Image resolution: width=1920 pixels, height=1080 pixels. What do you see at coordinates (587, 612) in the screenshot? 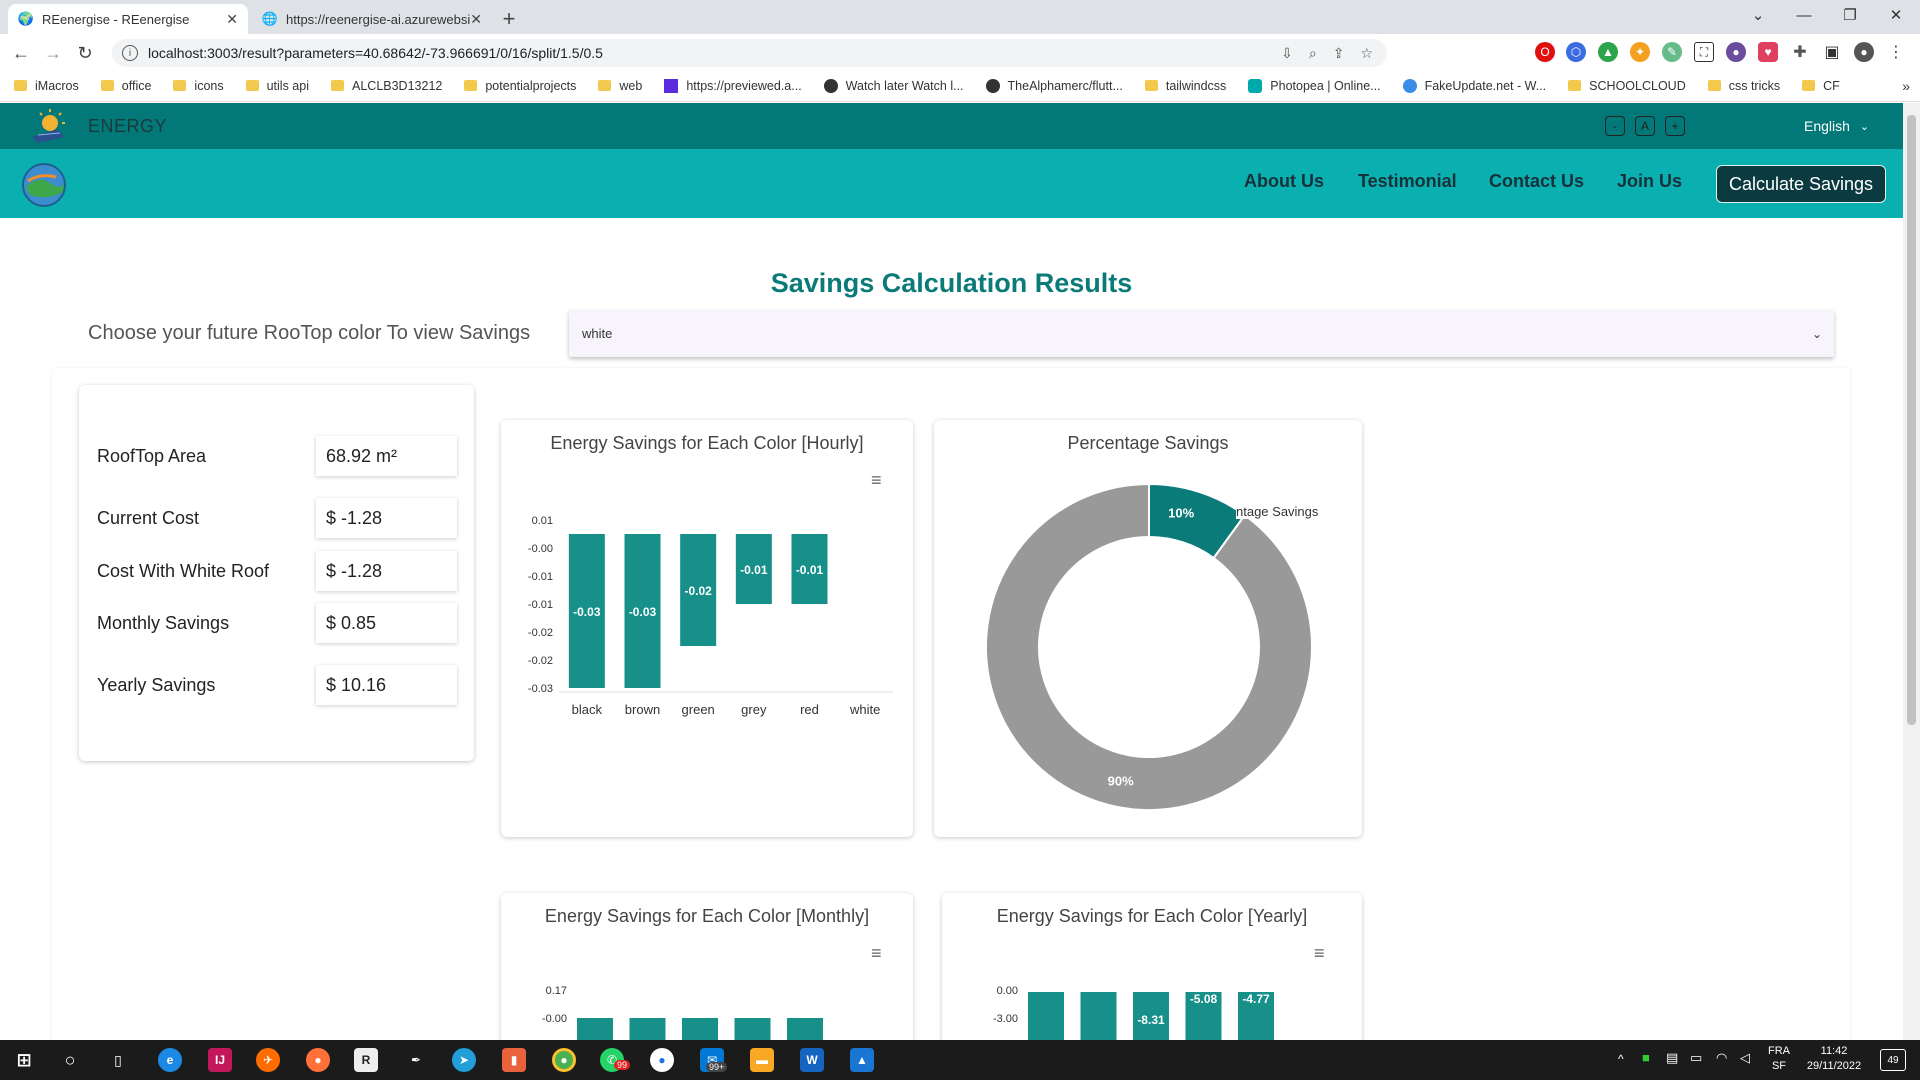
I see `bar-data-label: -0.03` at bounding box center [587, 612].